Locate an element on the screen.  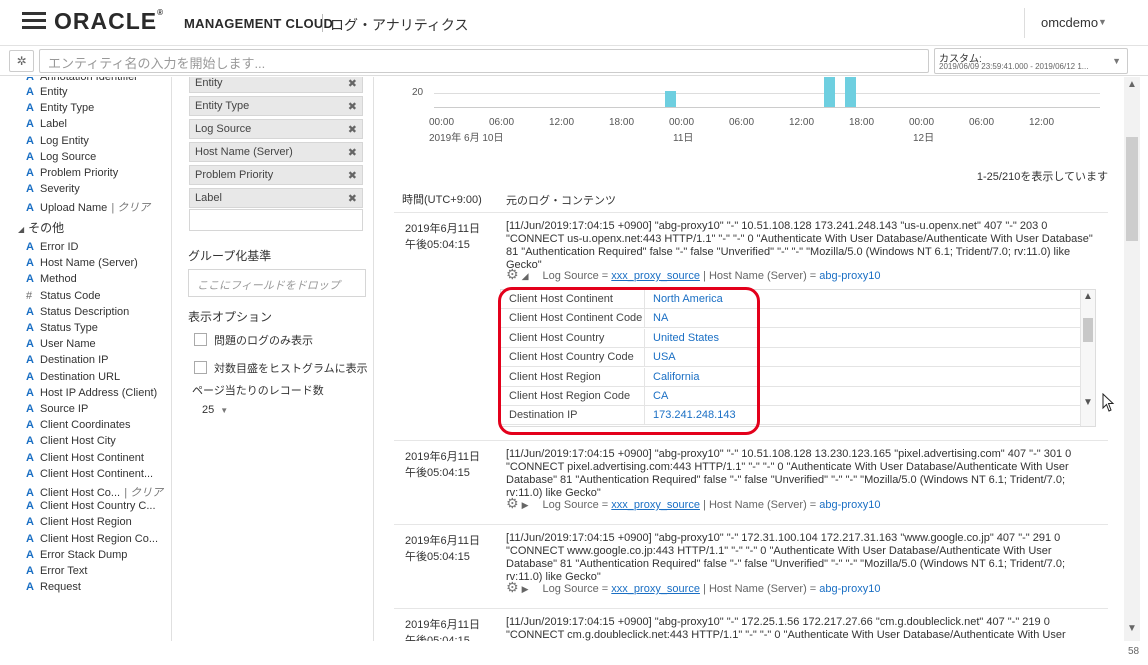
field-item: A Error Text is located at coordinates (56, 573).